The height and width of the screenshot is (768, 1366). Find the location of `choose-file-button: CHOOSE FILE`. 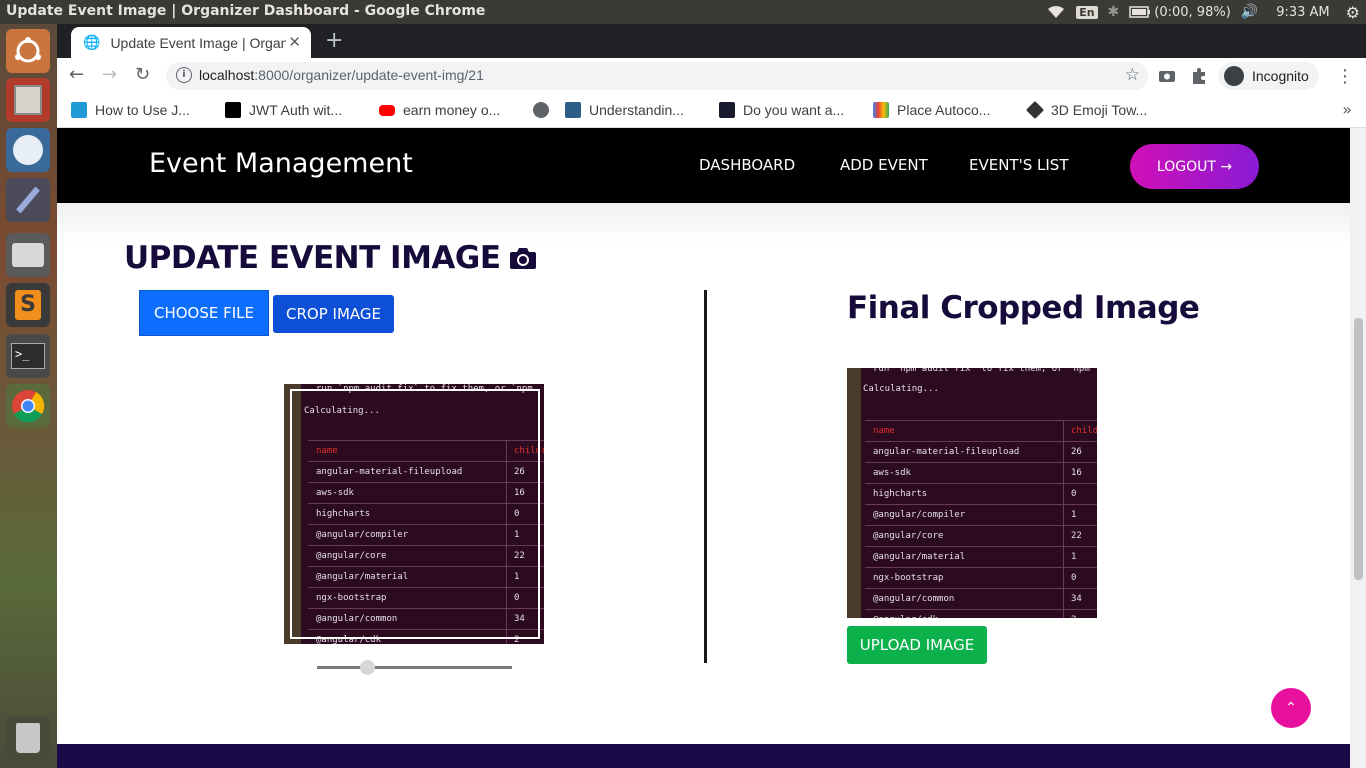

choose-file-button: CHOOSE FILE is located at coordinates (204, 313).